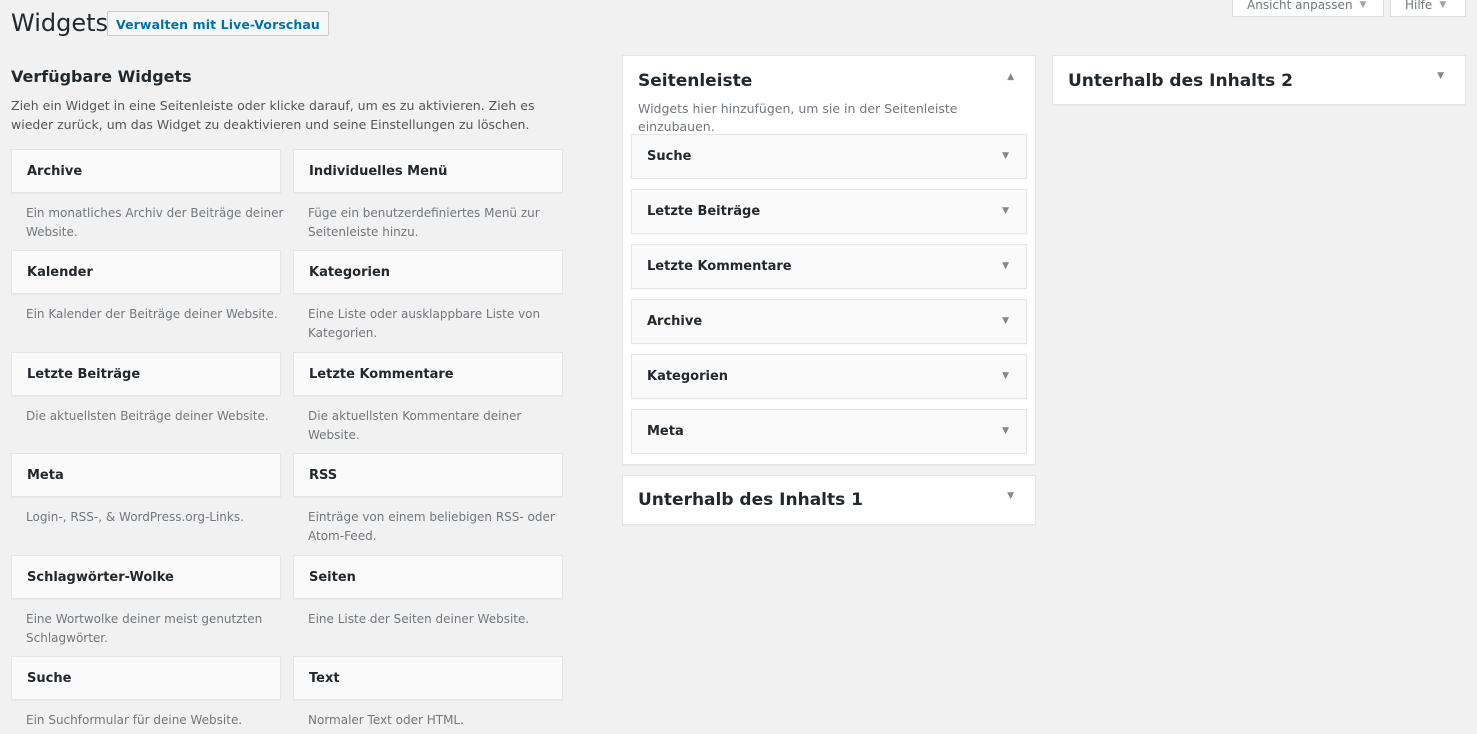  I want to click on widget-description: Normaler Text oder HTML., so click(386, 720).